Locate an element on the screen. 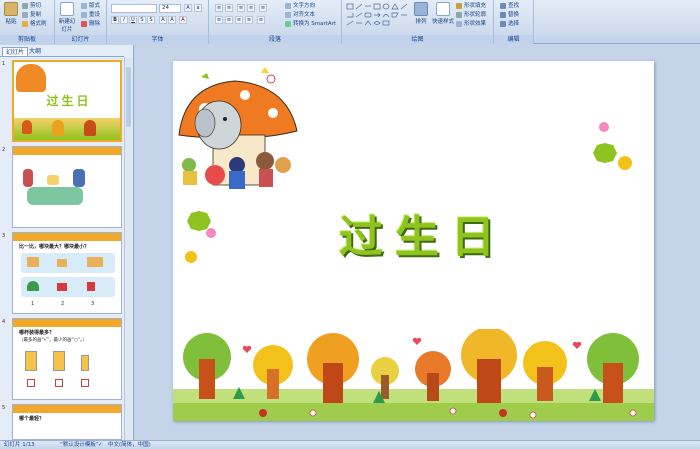  tab-slides: 幻灯片 is located at coordinates (15, 51).